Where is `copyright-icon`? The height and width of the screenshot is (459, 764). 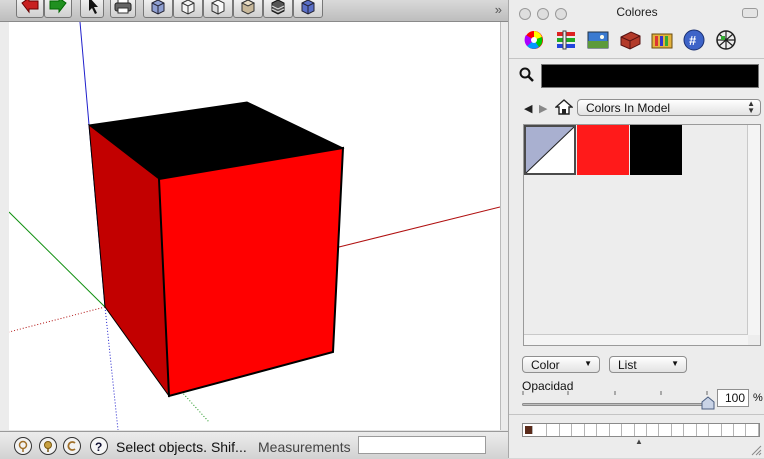 copyright-icon is located at coordinates (72, 446).